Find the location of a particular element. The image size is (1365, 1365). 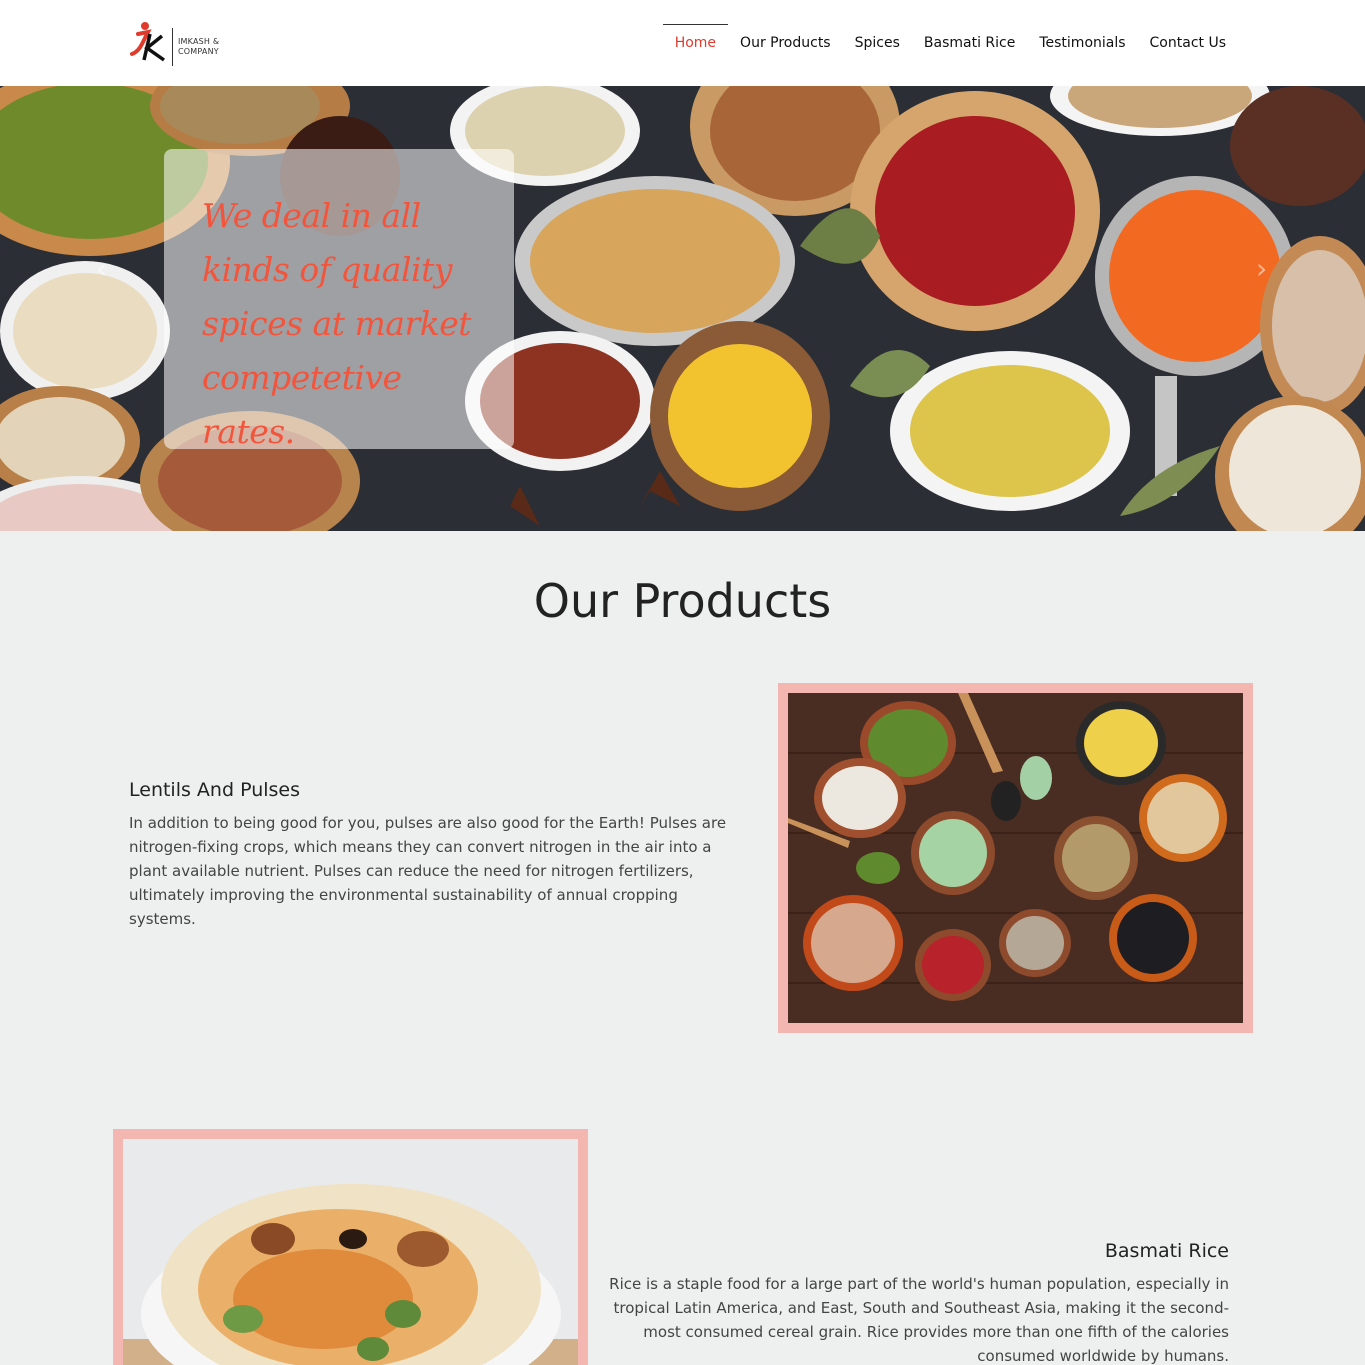

logo-text-line1: IMKASH & is located at coordinates (199, 41).